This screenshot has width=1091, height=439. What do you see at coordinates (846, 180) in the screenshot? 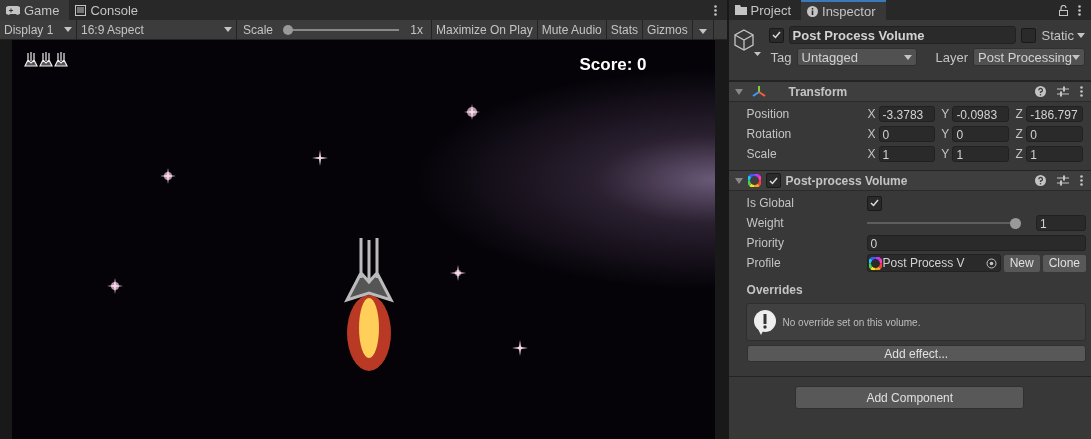
I see `component-title: Post-process Volume` at bounding box center [846, 180].